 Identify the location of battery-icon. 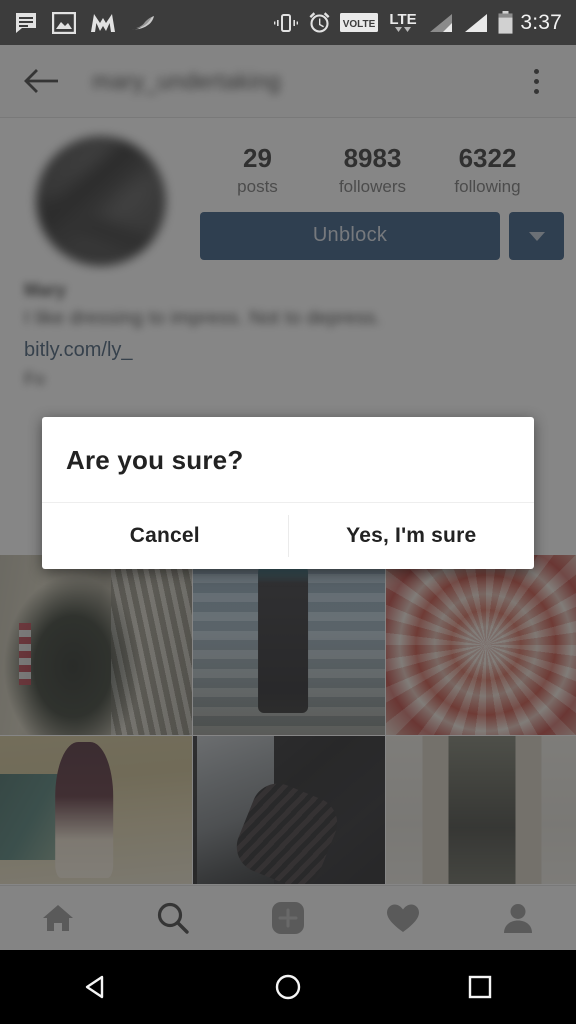
(505, 22).